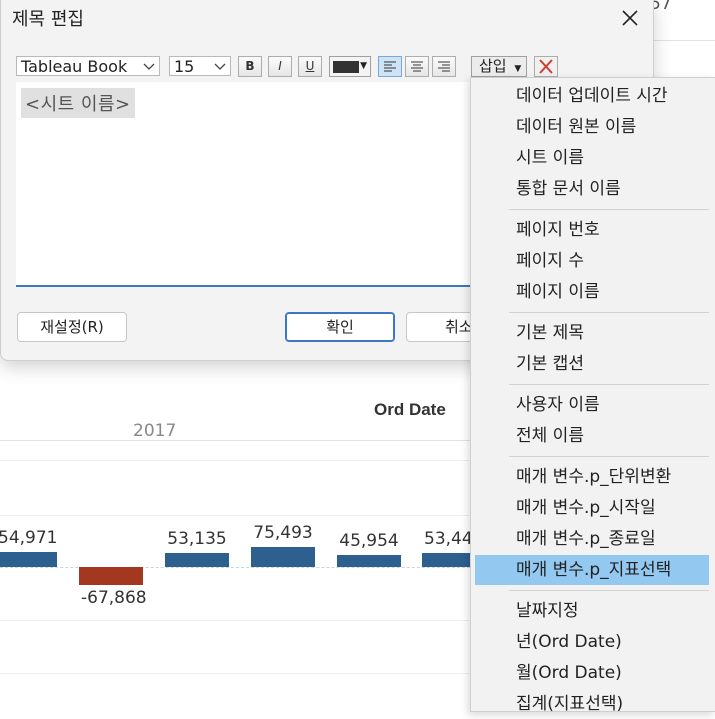 The height and width of the screenshot is (719, 715). I want to click on dialog-title: 제목 편집, so click(48, 19).